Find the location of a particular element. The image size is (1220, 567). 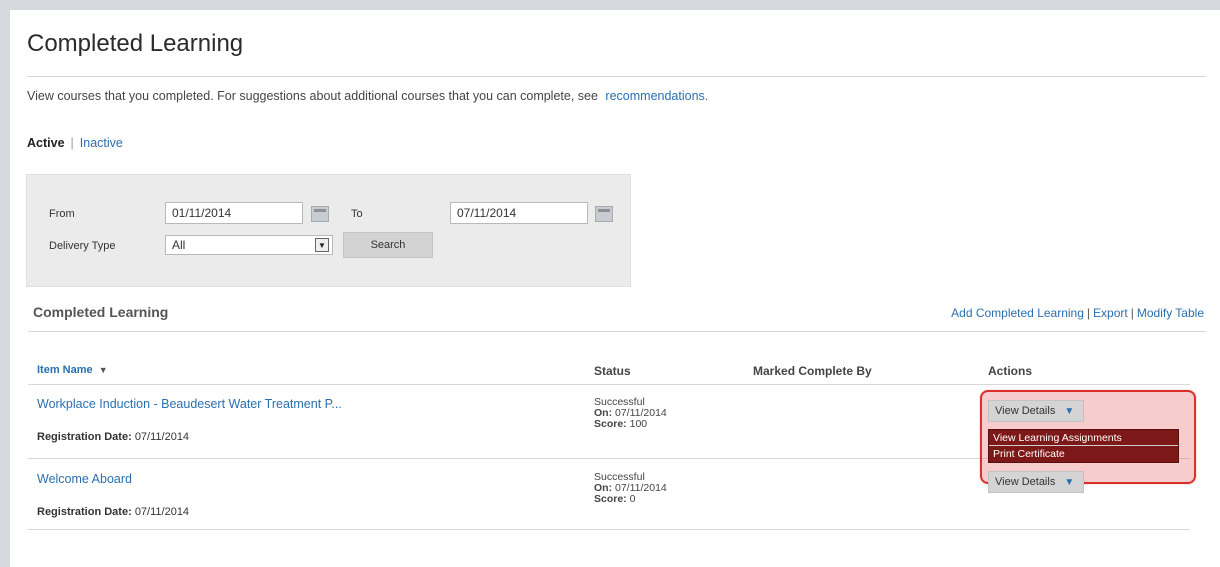

row-divider is located at coordinates (609, 529).